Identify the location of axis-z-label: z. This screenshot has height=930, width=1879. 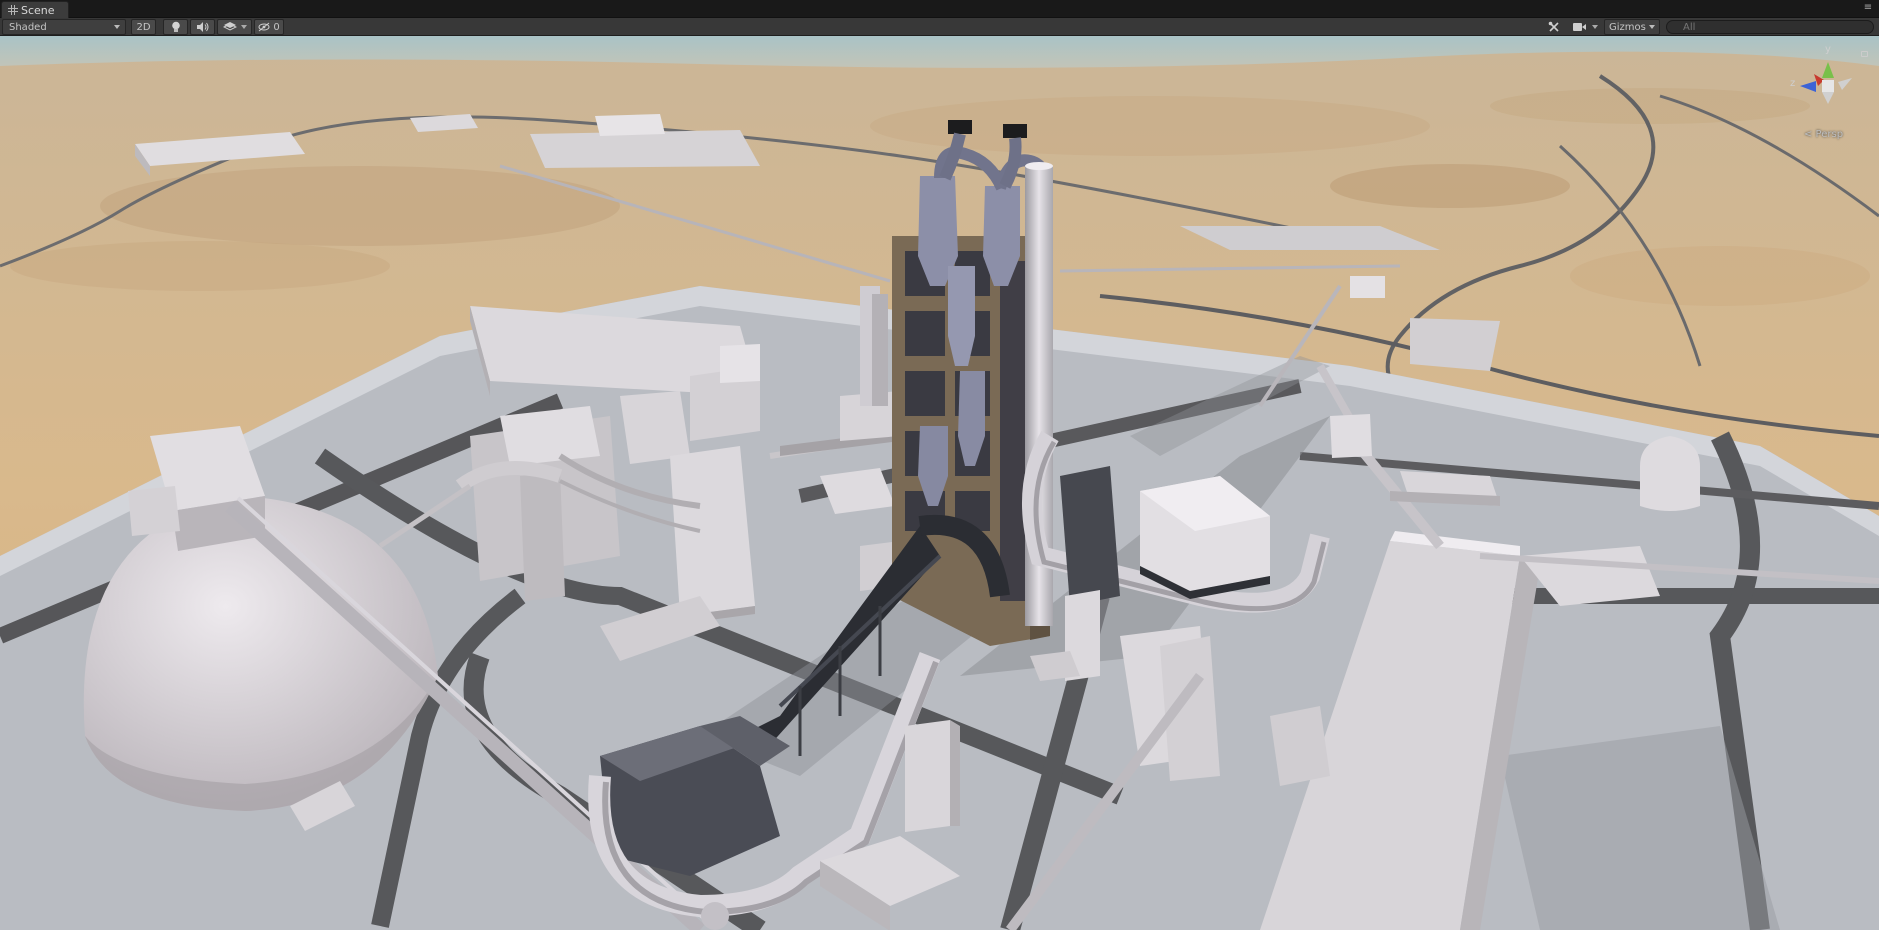
(1793, 83).